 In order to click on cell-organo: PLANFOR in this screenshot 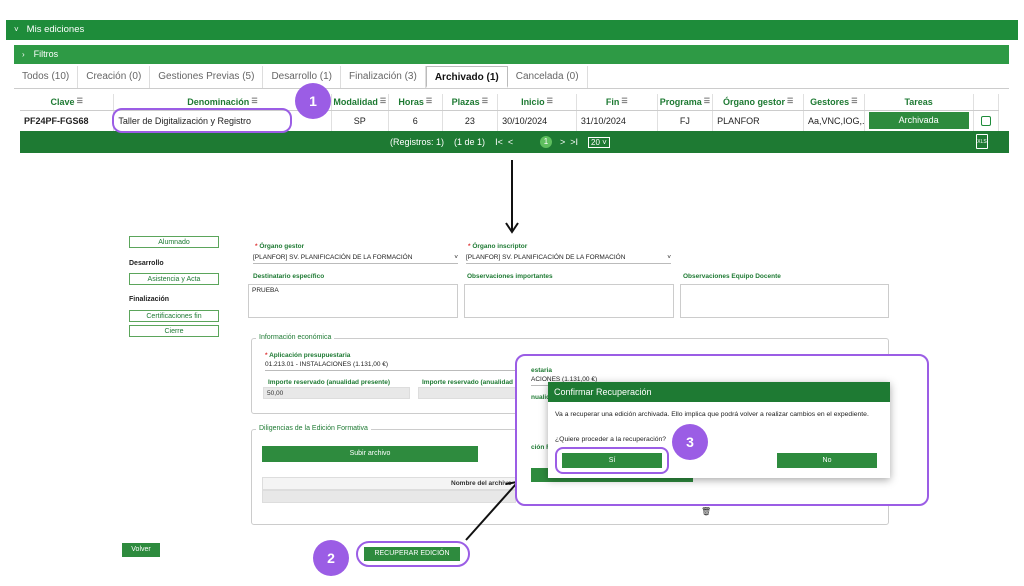, I will do `click(758, 120)`.